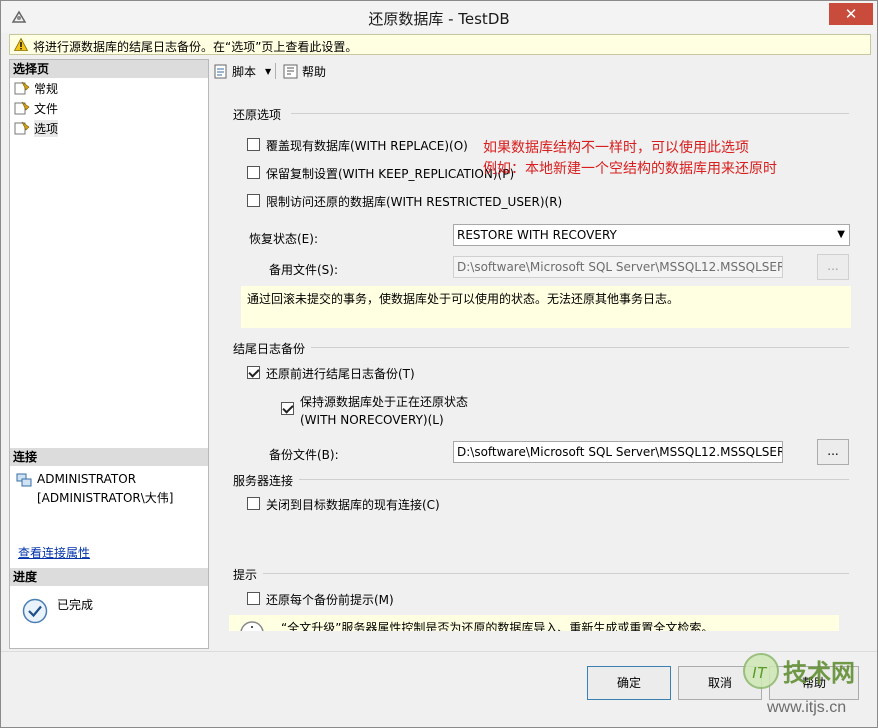 The image size is (878, 728). What do you see at coordinates (546, 307) in the screenshot?
I see `recovery-info-box: 通过回滚未提交的事务，使数据库处于可以使用的状态。无法还原其他事务日志。` at bounding box center [546, 307].